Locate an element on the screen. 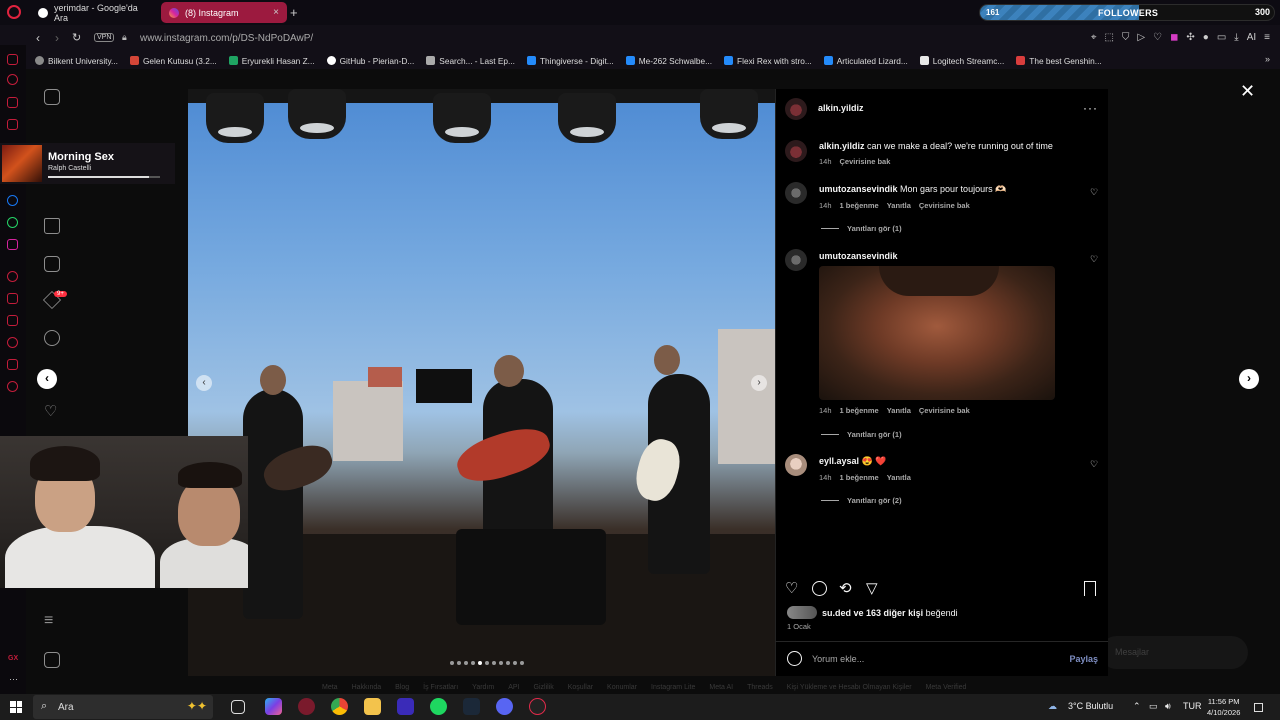  lock-icon: 🔒︎ is located at coordinates (124, 37).